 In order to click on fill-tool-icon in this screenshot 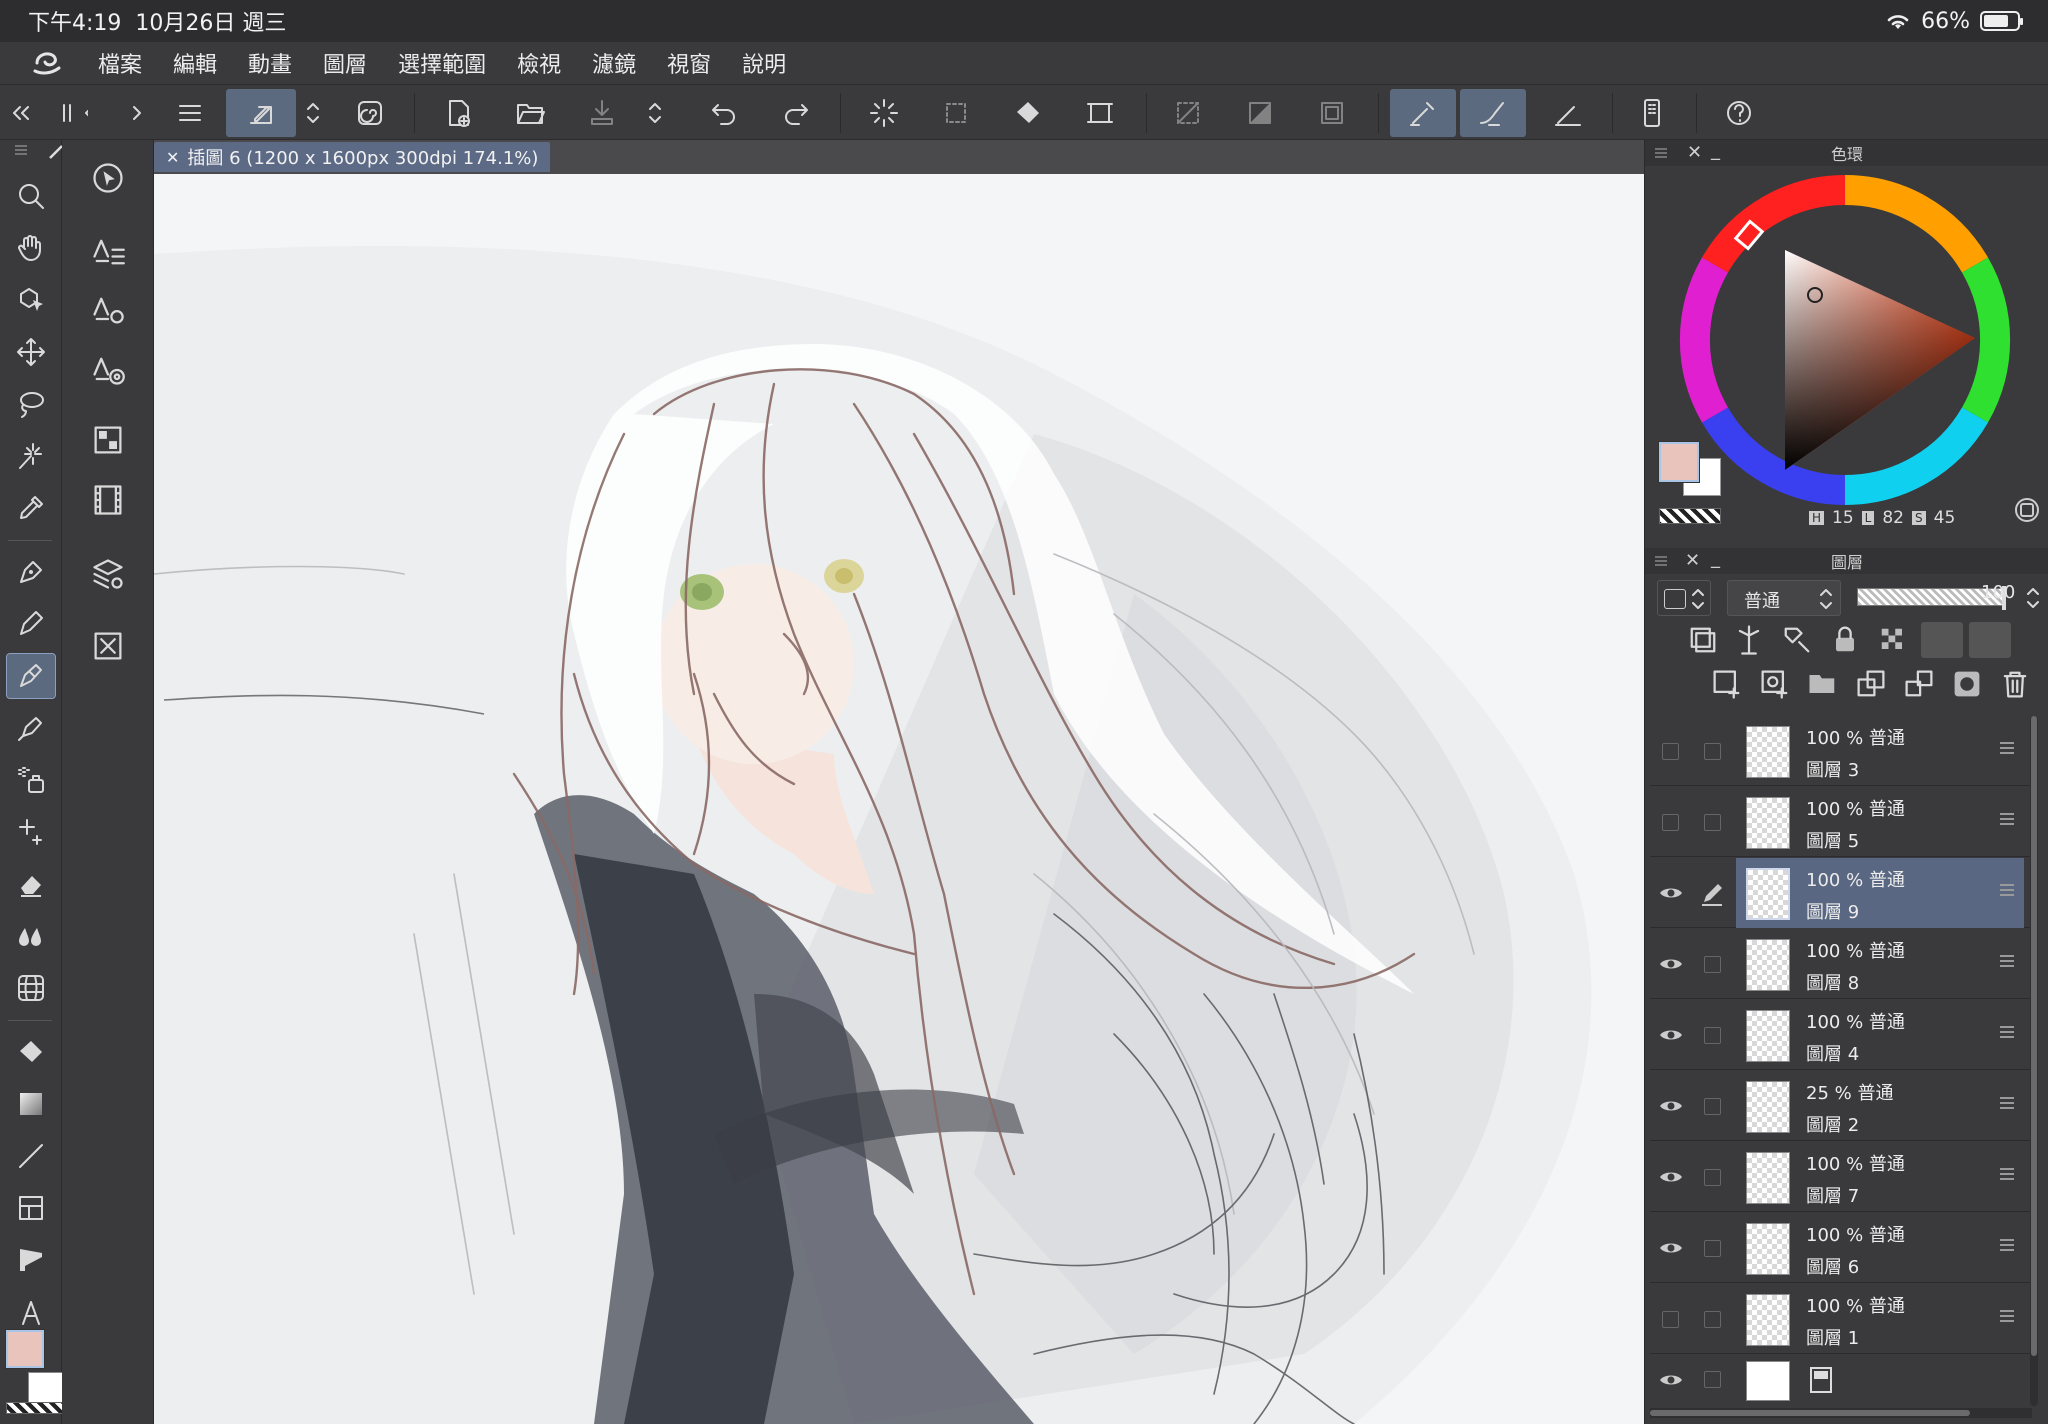, I will do `click(31, 1052)`.